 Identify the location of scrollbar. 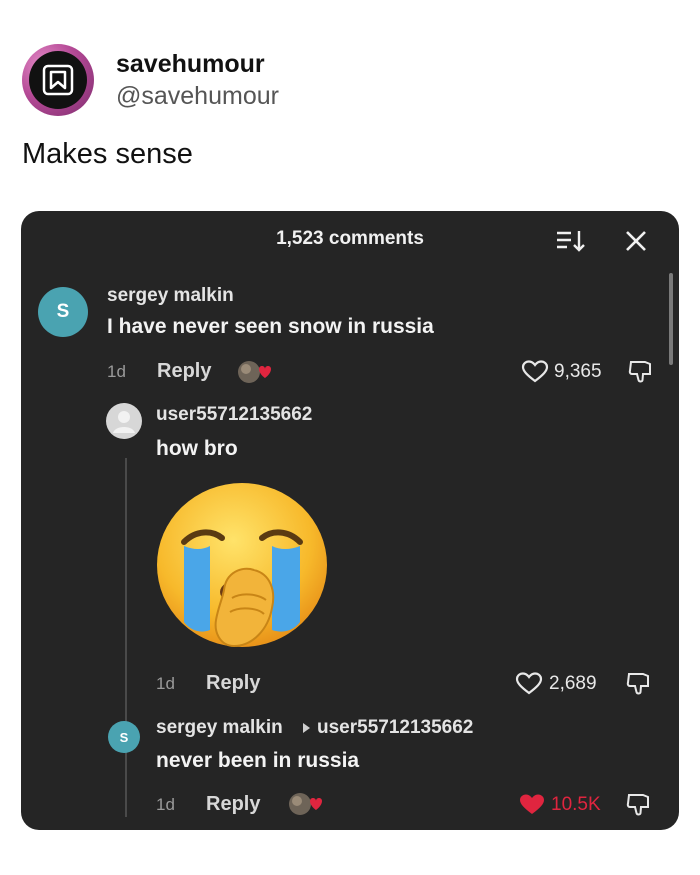
(671, 319).